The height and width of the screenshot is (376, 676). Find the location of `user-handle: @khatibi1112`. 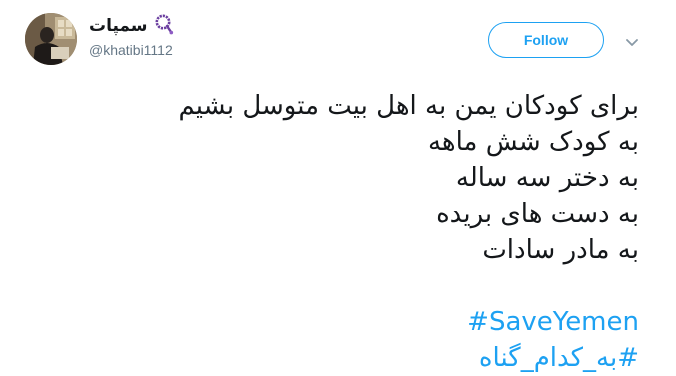

user-handle: @khatibi1112 is located at coordinates (131, 50).